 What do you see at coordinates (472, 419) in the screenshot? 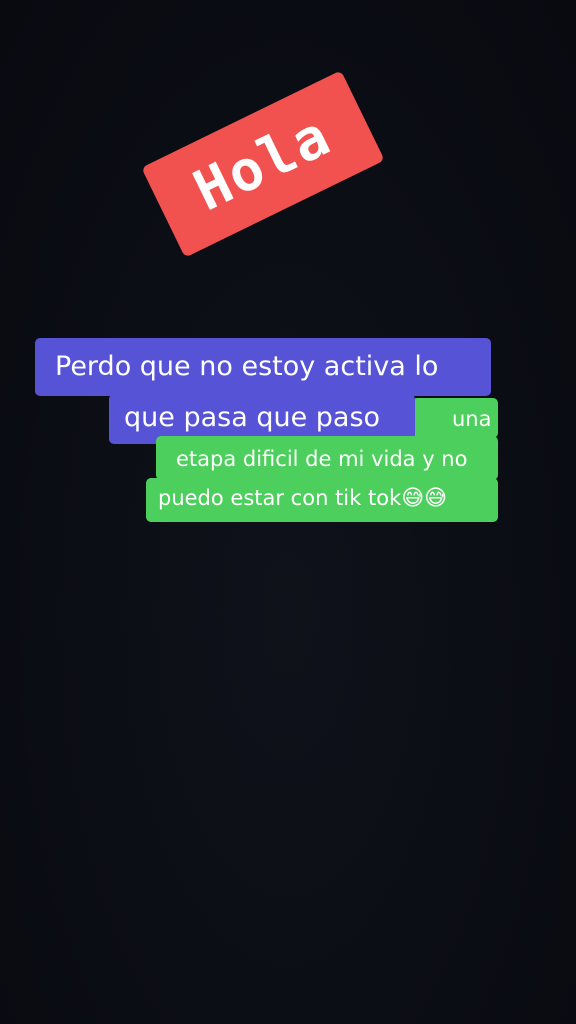
I see `caption-line-3-text: una` at bounding box center [472, 419].